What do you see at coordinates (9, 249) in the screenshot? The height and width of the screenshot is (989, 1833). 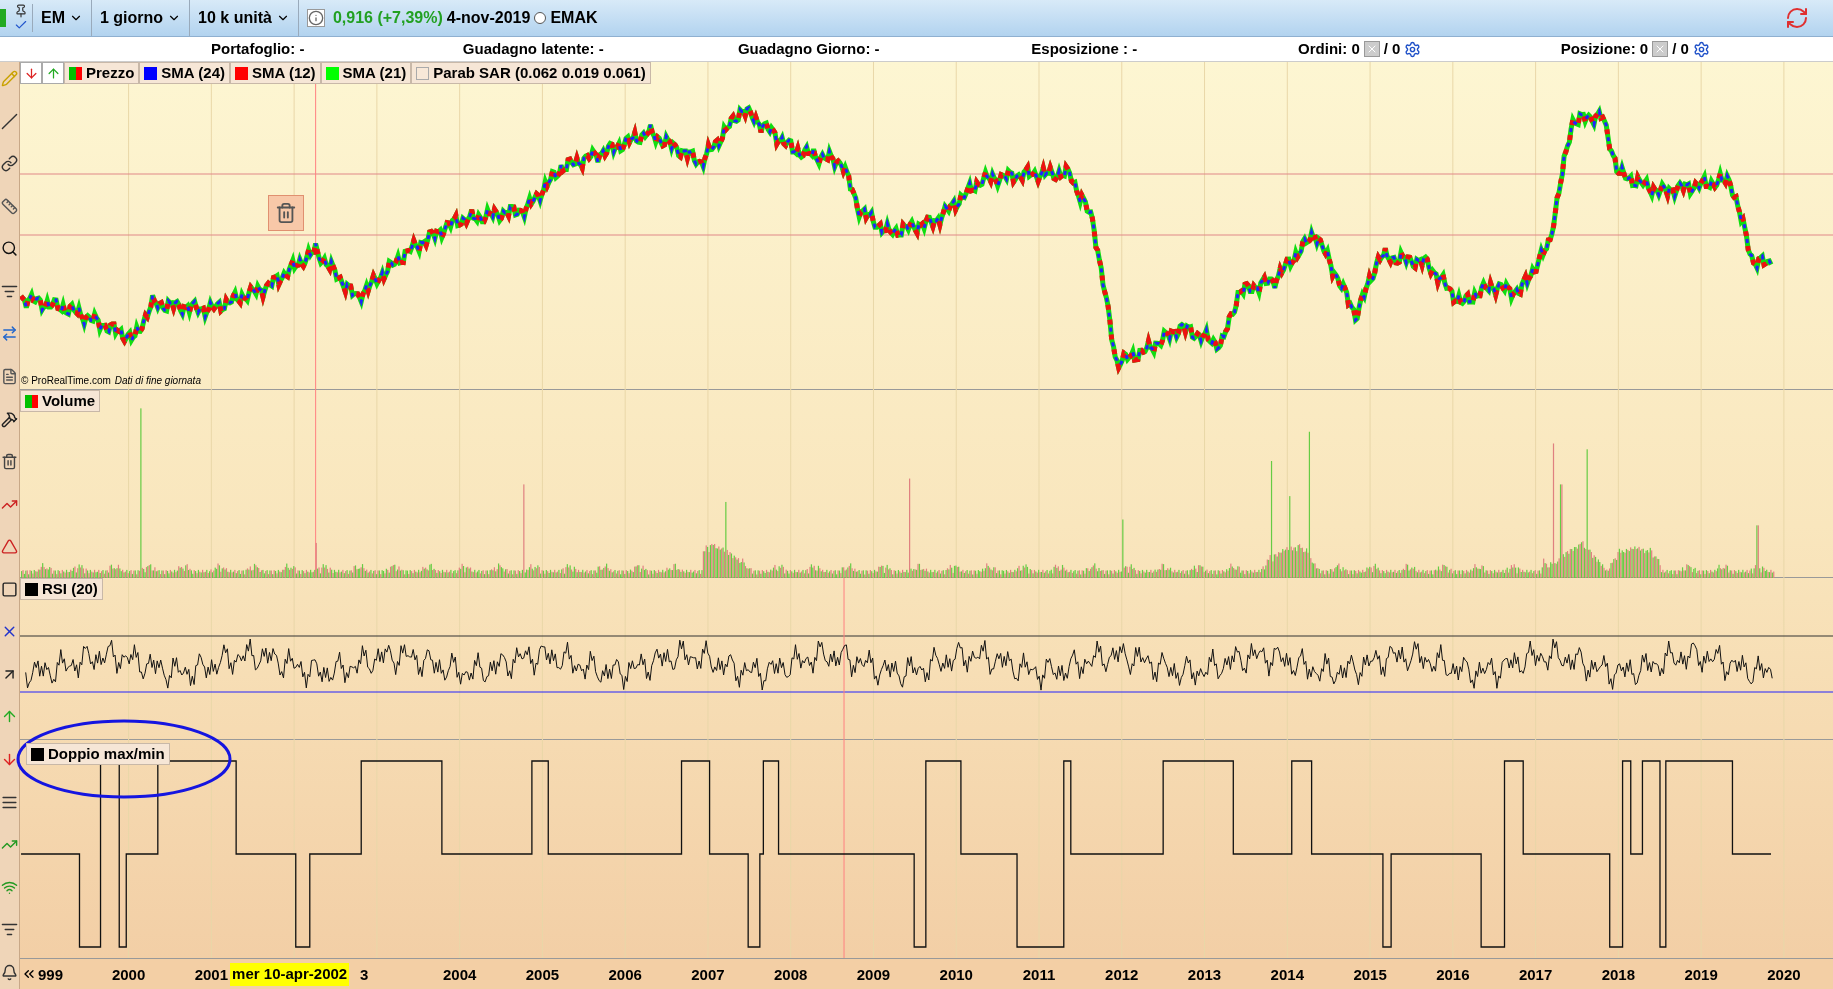 I see `search-icon` at bounding box center [9, 249].